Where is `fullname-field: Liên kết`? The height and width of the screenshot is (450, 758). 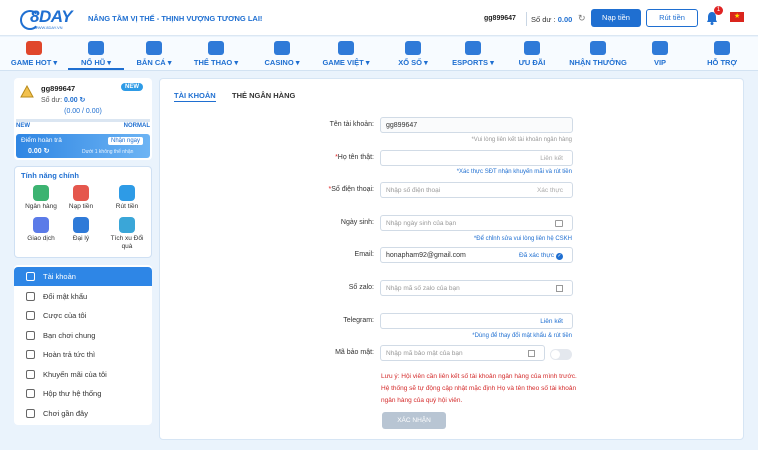
fullname-field: Liên kết is located at coordinates (476, 158).